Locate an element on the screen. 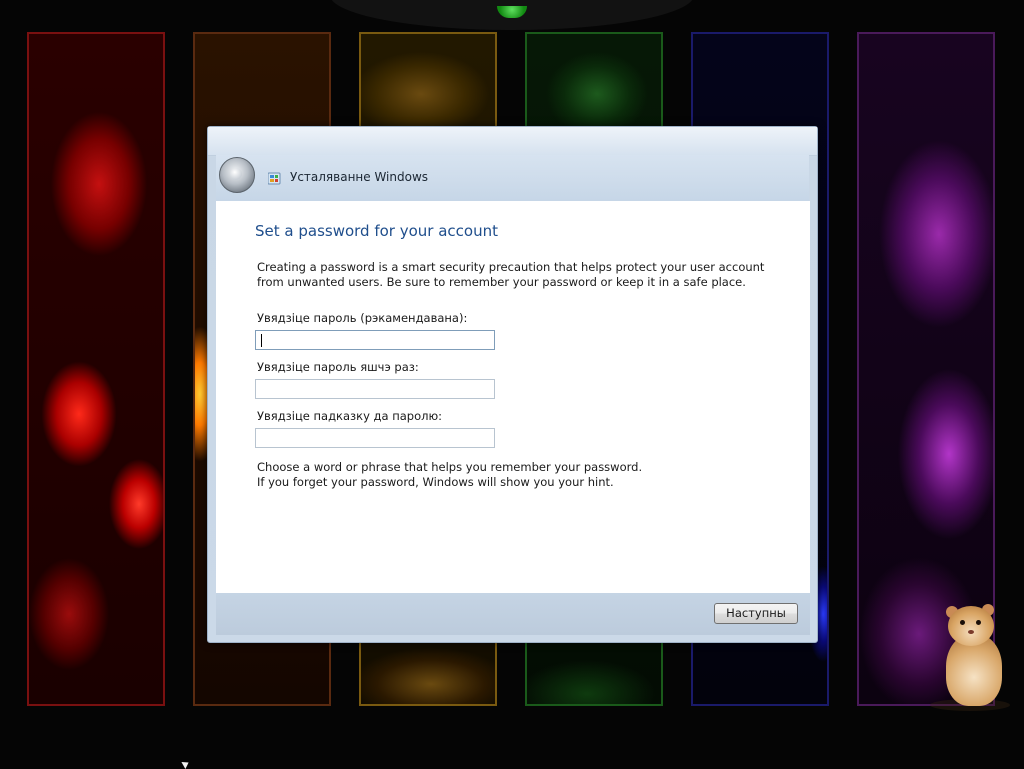 Image resolution: width=1024 pixels, height=769 pixels. password-label: Увядзіце пароль (рэкамендавана): is located at coordinates (362, 318).